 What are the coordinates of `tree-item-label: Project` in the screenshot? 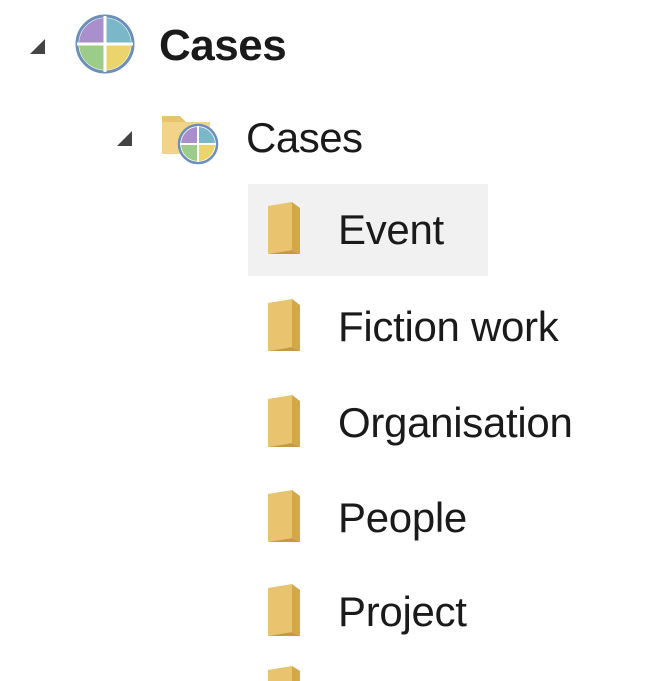 It's located at (402, 611).